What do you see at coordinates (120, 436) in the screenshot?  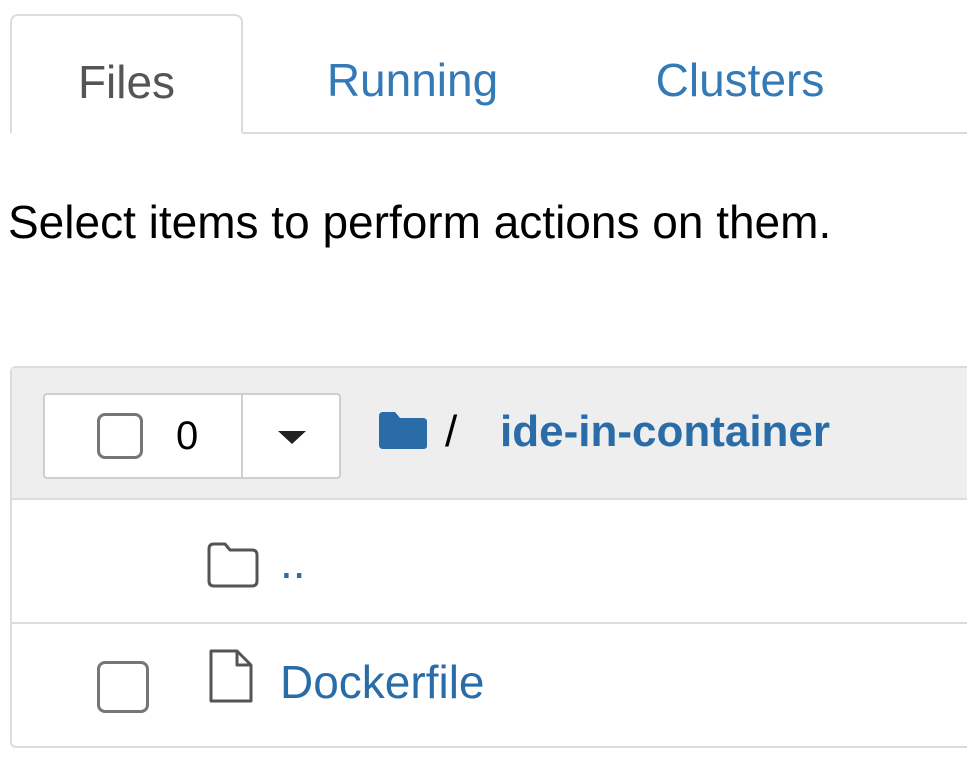 I see `select-all-checkbox` at bounding box center [120, 436].